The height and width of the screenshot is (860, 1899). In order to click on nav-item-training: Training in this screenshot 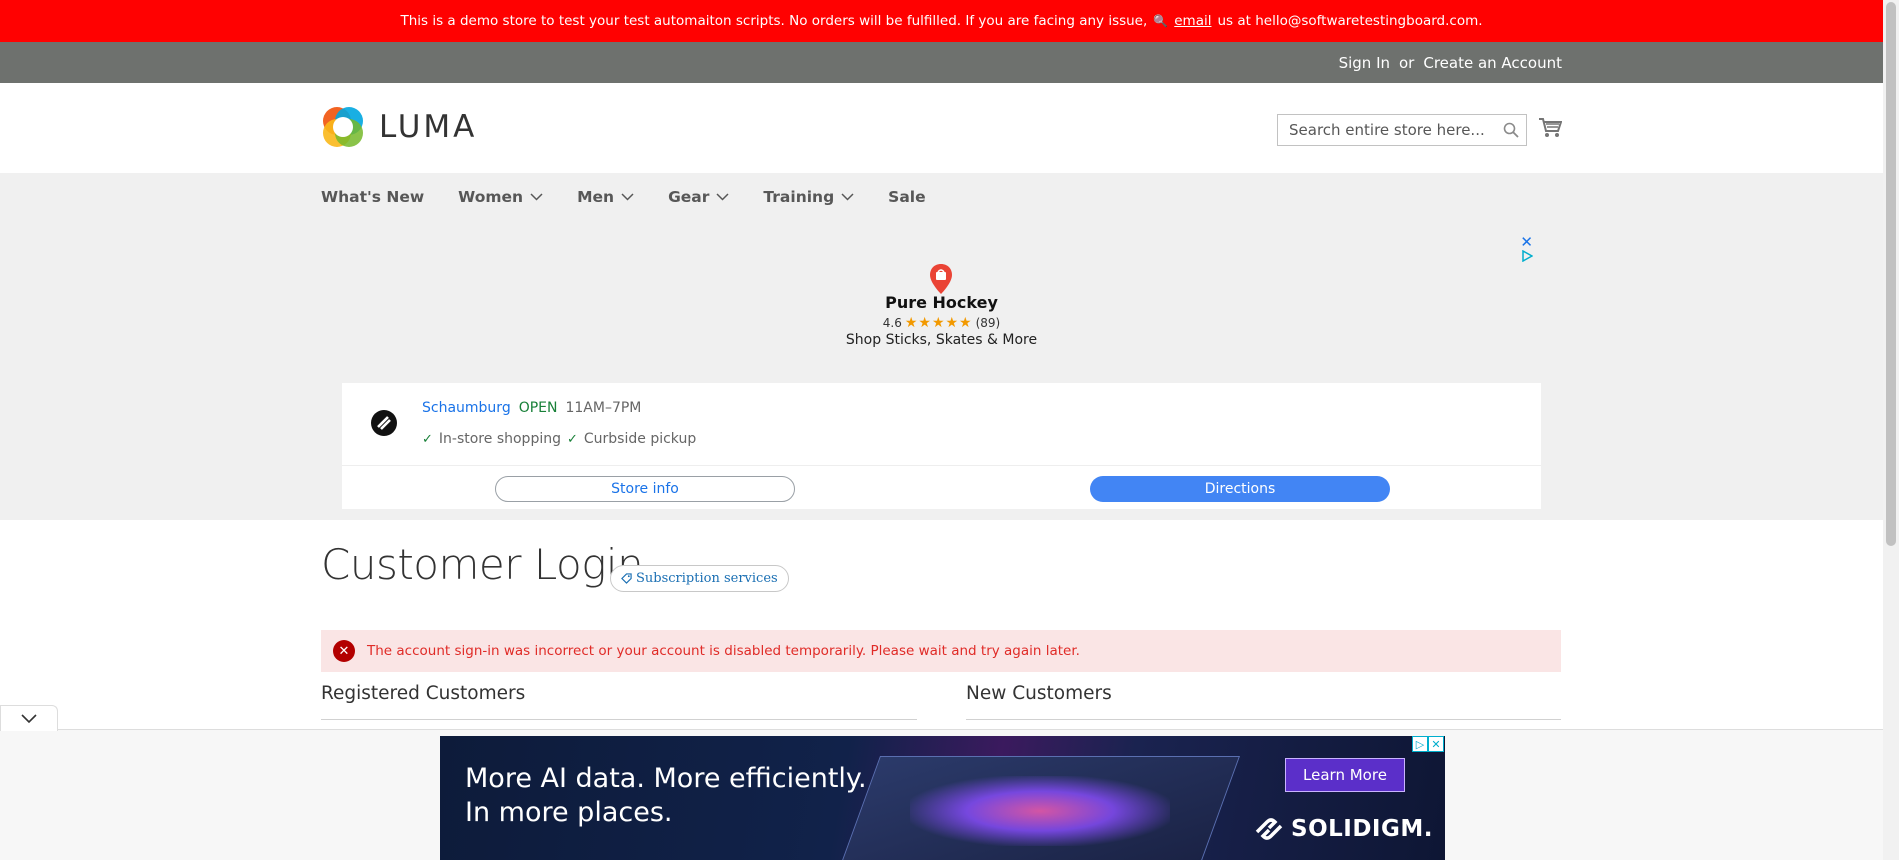, I will do `click(808, 197)`.